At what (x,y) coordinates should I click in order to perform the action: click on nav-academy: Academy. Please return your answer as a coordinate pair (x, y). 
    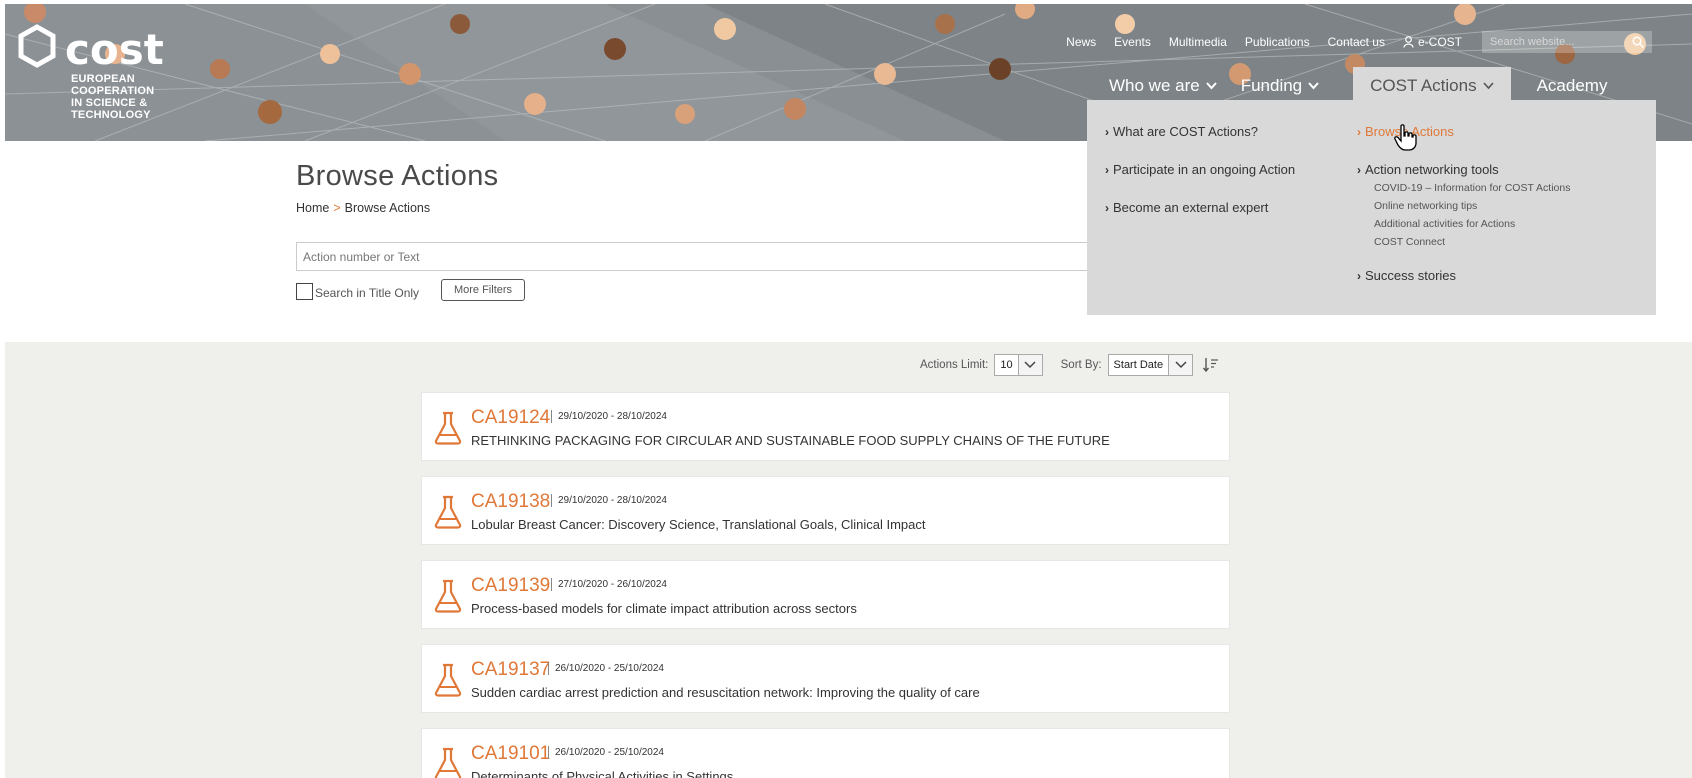
    Looking at the image, I should click on (1572, 85).